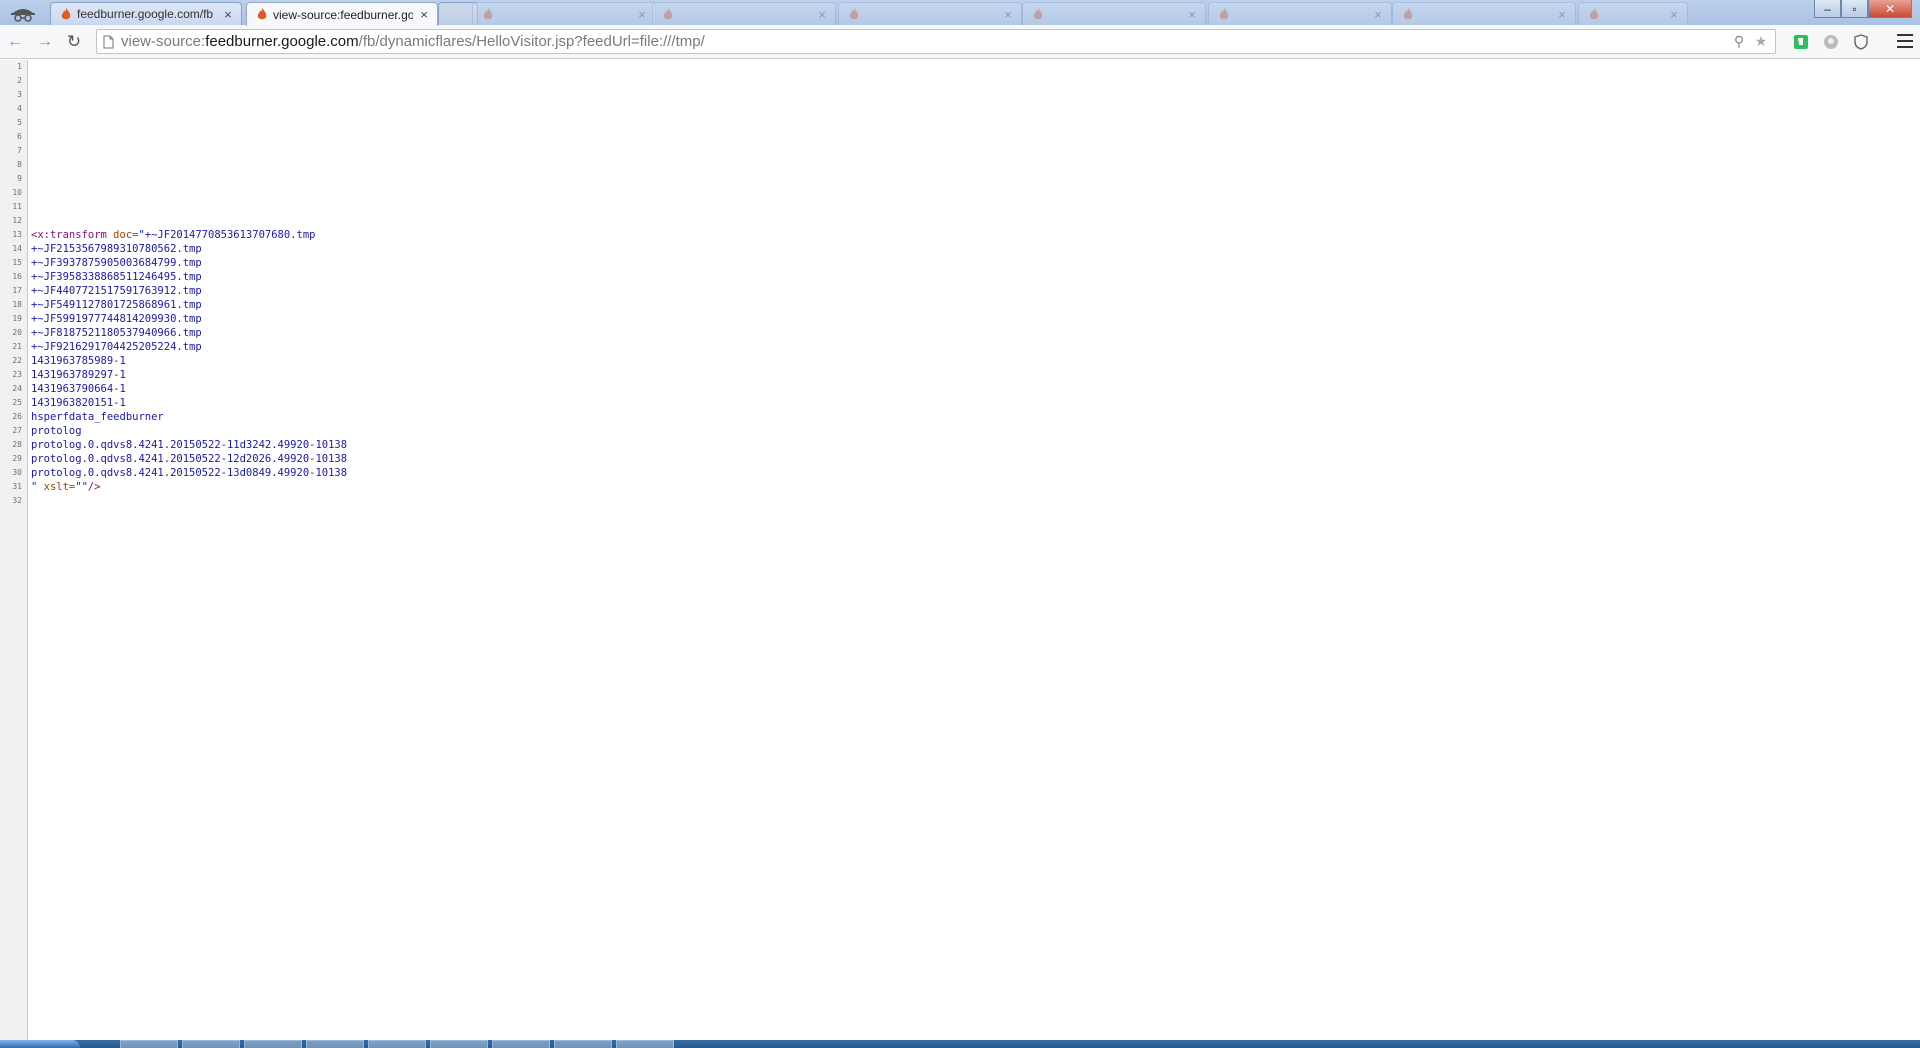  What do you see at coordinates (19, 136) in the screenshot?
I see `line-number: 6` at bounding box center [19, 136].